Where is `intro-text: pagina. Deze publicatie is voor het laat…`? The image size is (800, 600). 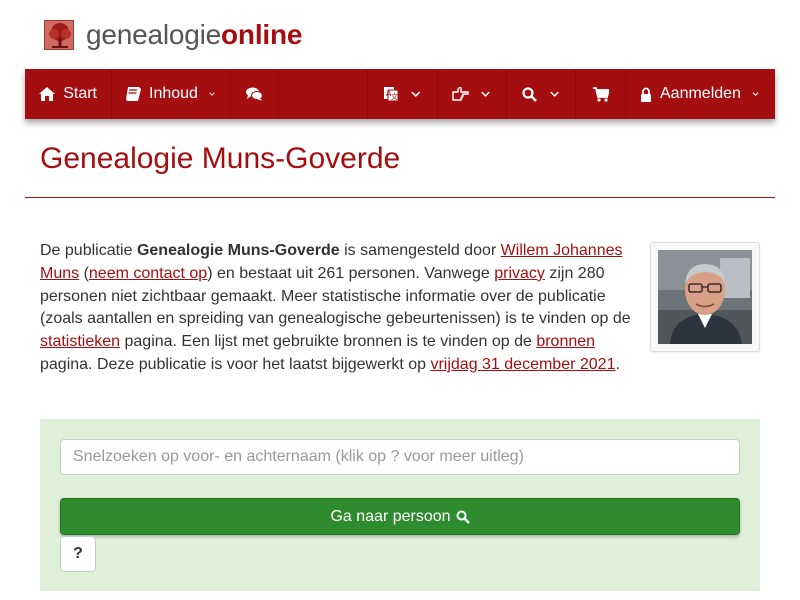 intro-text: pagina. Deze publicatie is voor het laat… is located at coordinates (235, 364).